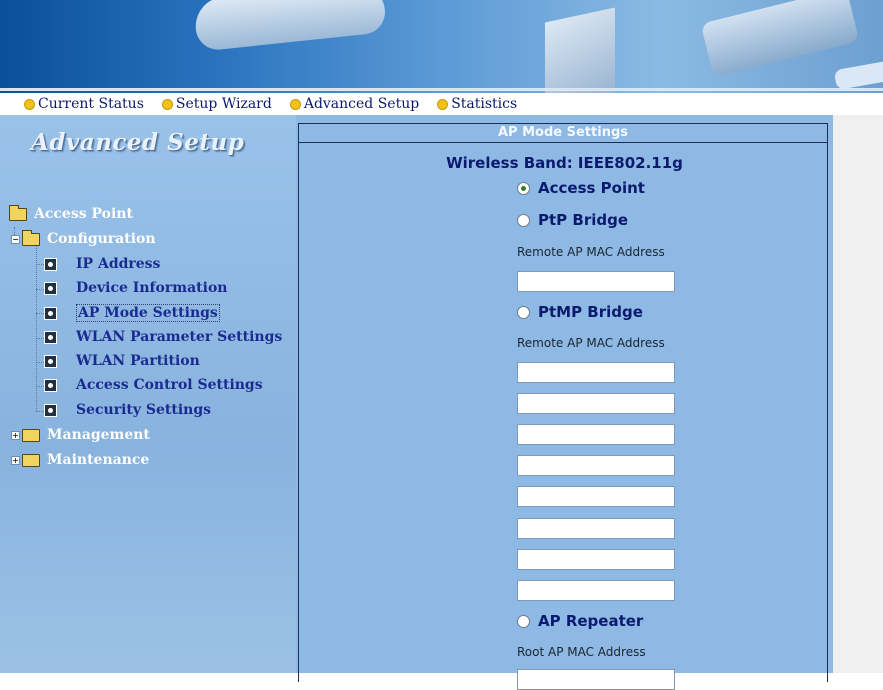 Image resolution: width=883 pixels, height=690 pixels. I want to click on tree-label: AP Mode Settings, so click(148, 313).